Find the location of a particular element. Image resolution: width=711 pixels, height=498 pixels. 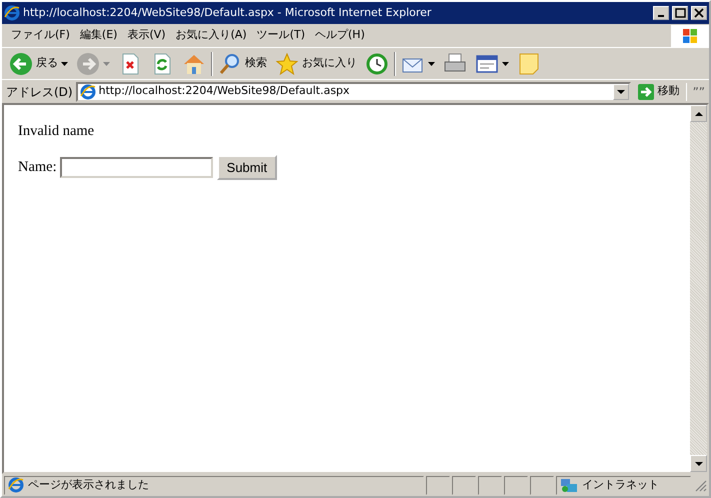

menu-item: 表示(V) is located at coordinates (146, 35).